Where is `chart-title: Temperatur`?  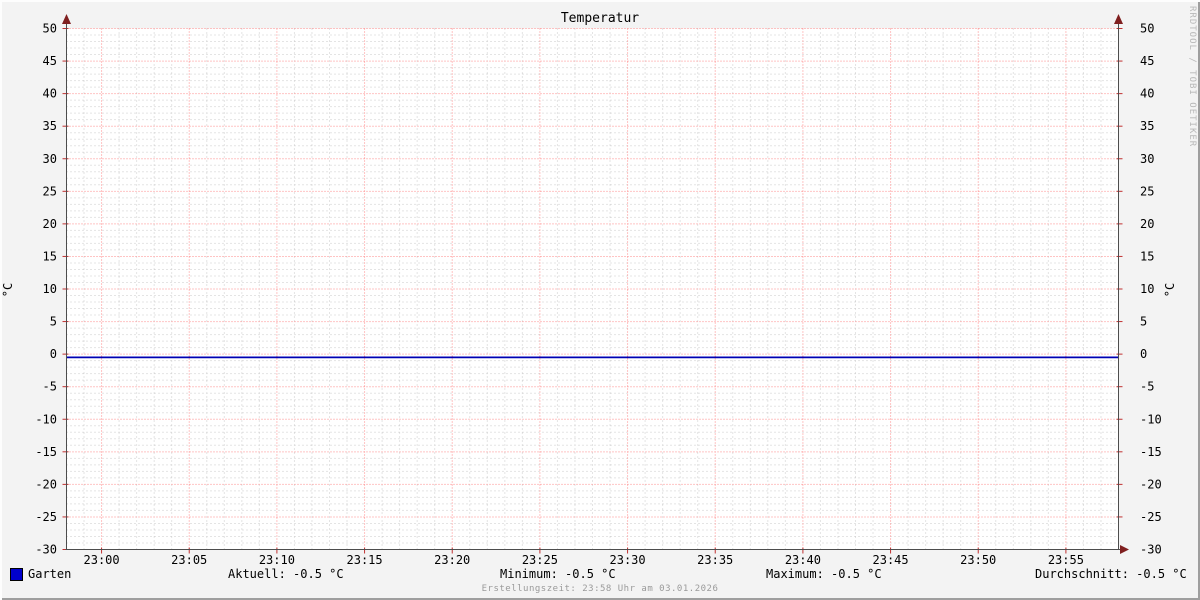
chart-title: Temperatur is located at coordinates (600, 18).